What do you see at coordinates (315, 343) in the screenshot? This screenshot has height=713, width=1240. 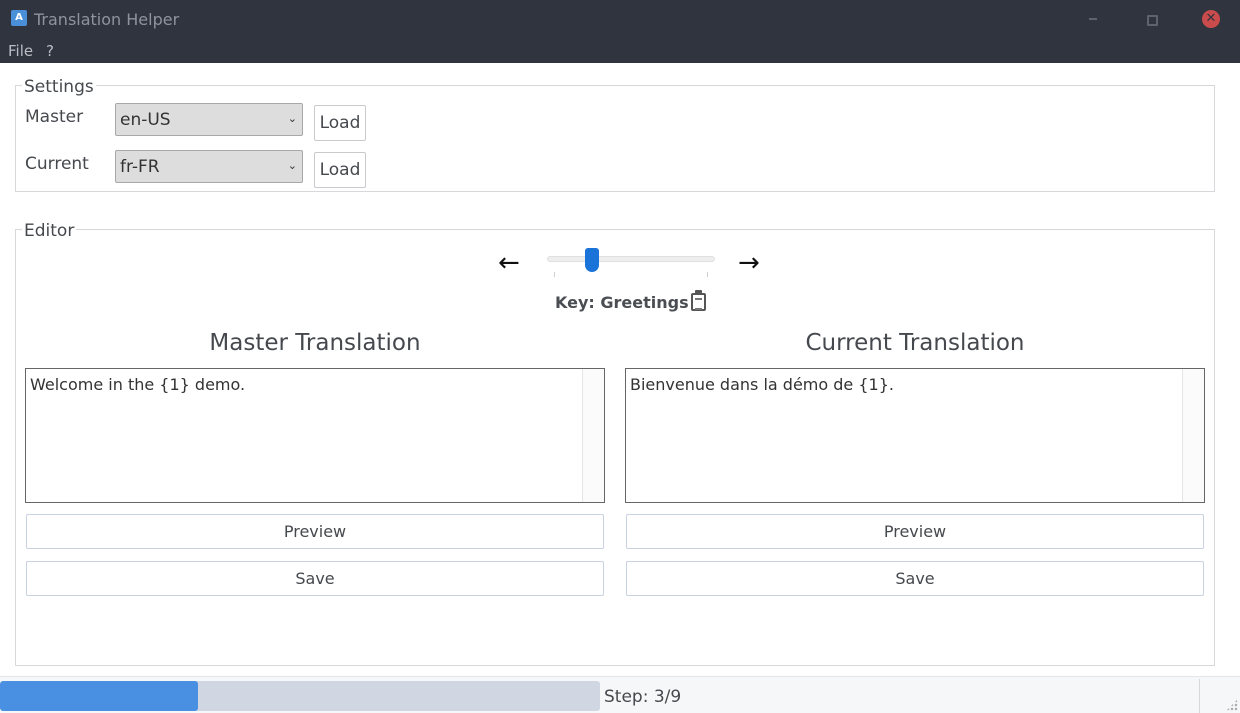 I see `master-translation-title: Master Translation` at bounding box center [315, 343].